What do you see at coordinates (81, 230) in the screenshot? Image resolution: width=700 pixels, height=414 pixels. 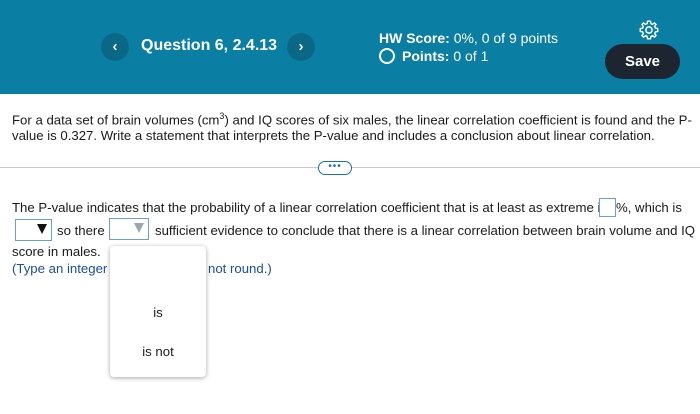 I see `so-there-text: so there` at bounding box center [81, 230].